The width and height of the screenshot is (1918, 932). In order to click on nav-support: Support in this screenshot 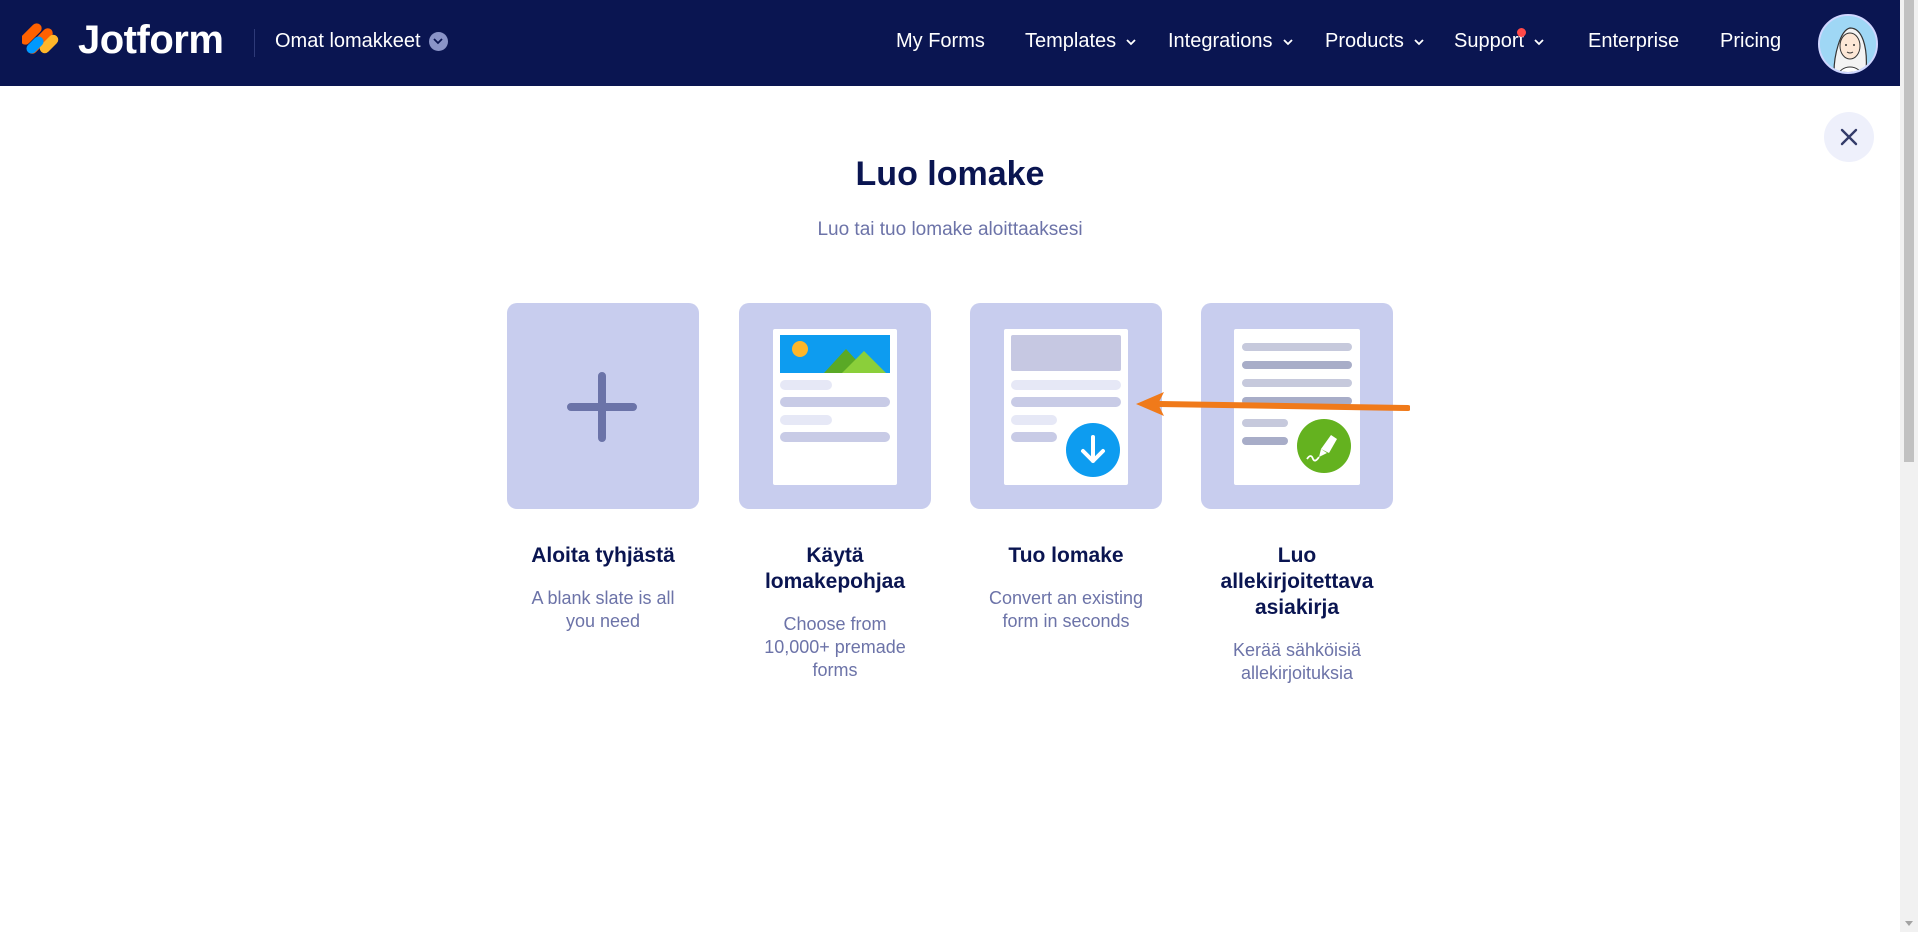, I will do `click(1499, 40)`.